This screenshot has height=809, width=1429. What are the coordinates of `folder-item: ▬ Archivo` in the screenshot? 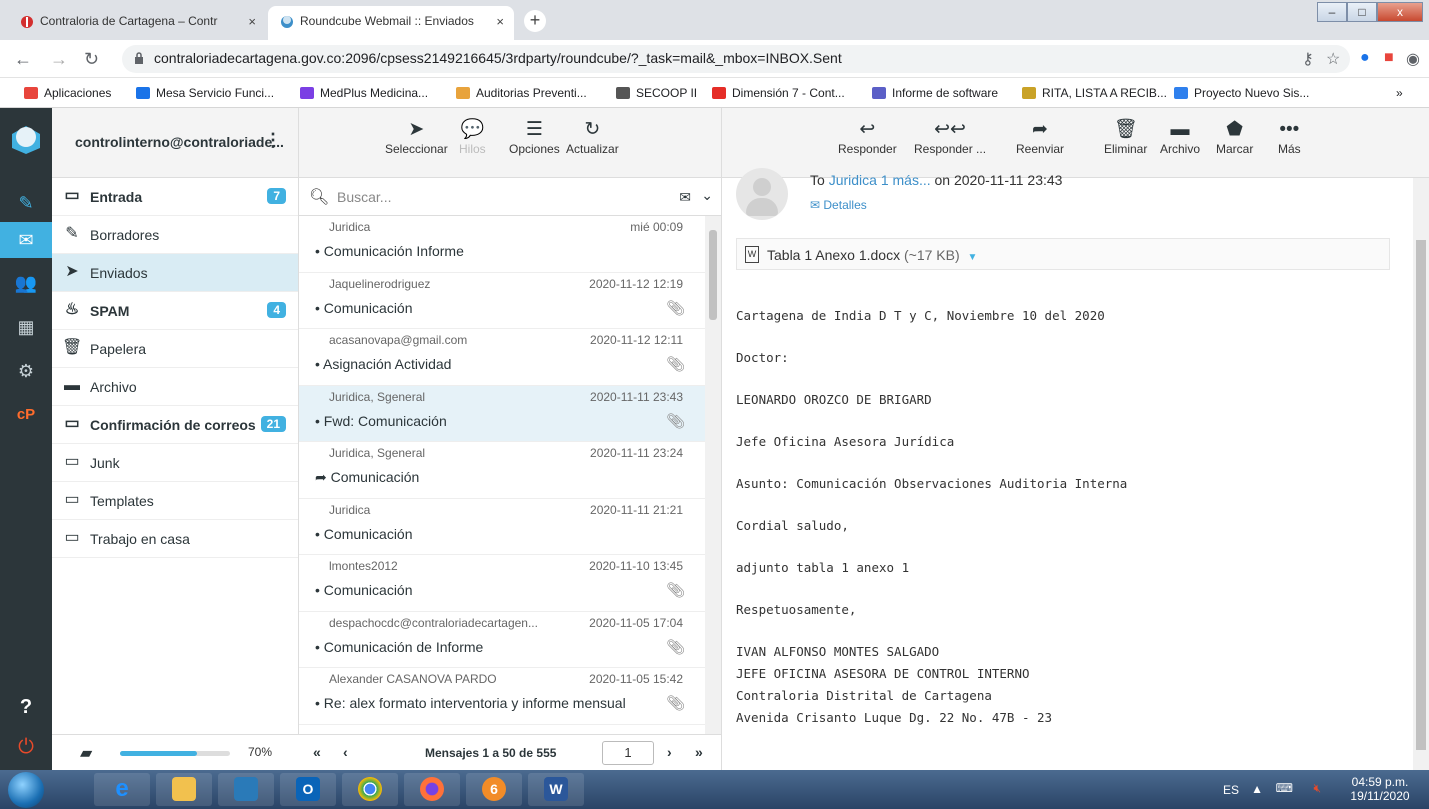 It's located at (175, 387).